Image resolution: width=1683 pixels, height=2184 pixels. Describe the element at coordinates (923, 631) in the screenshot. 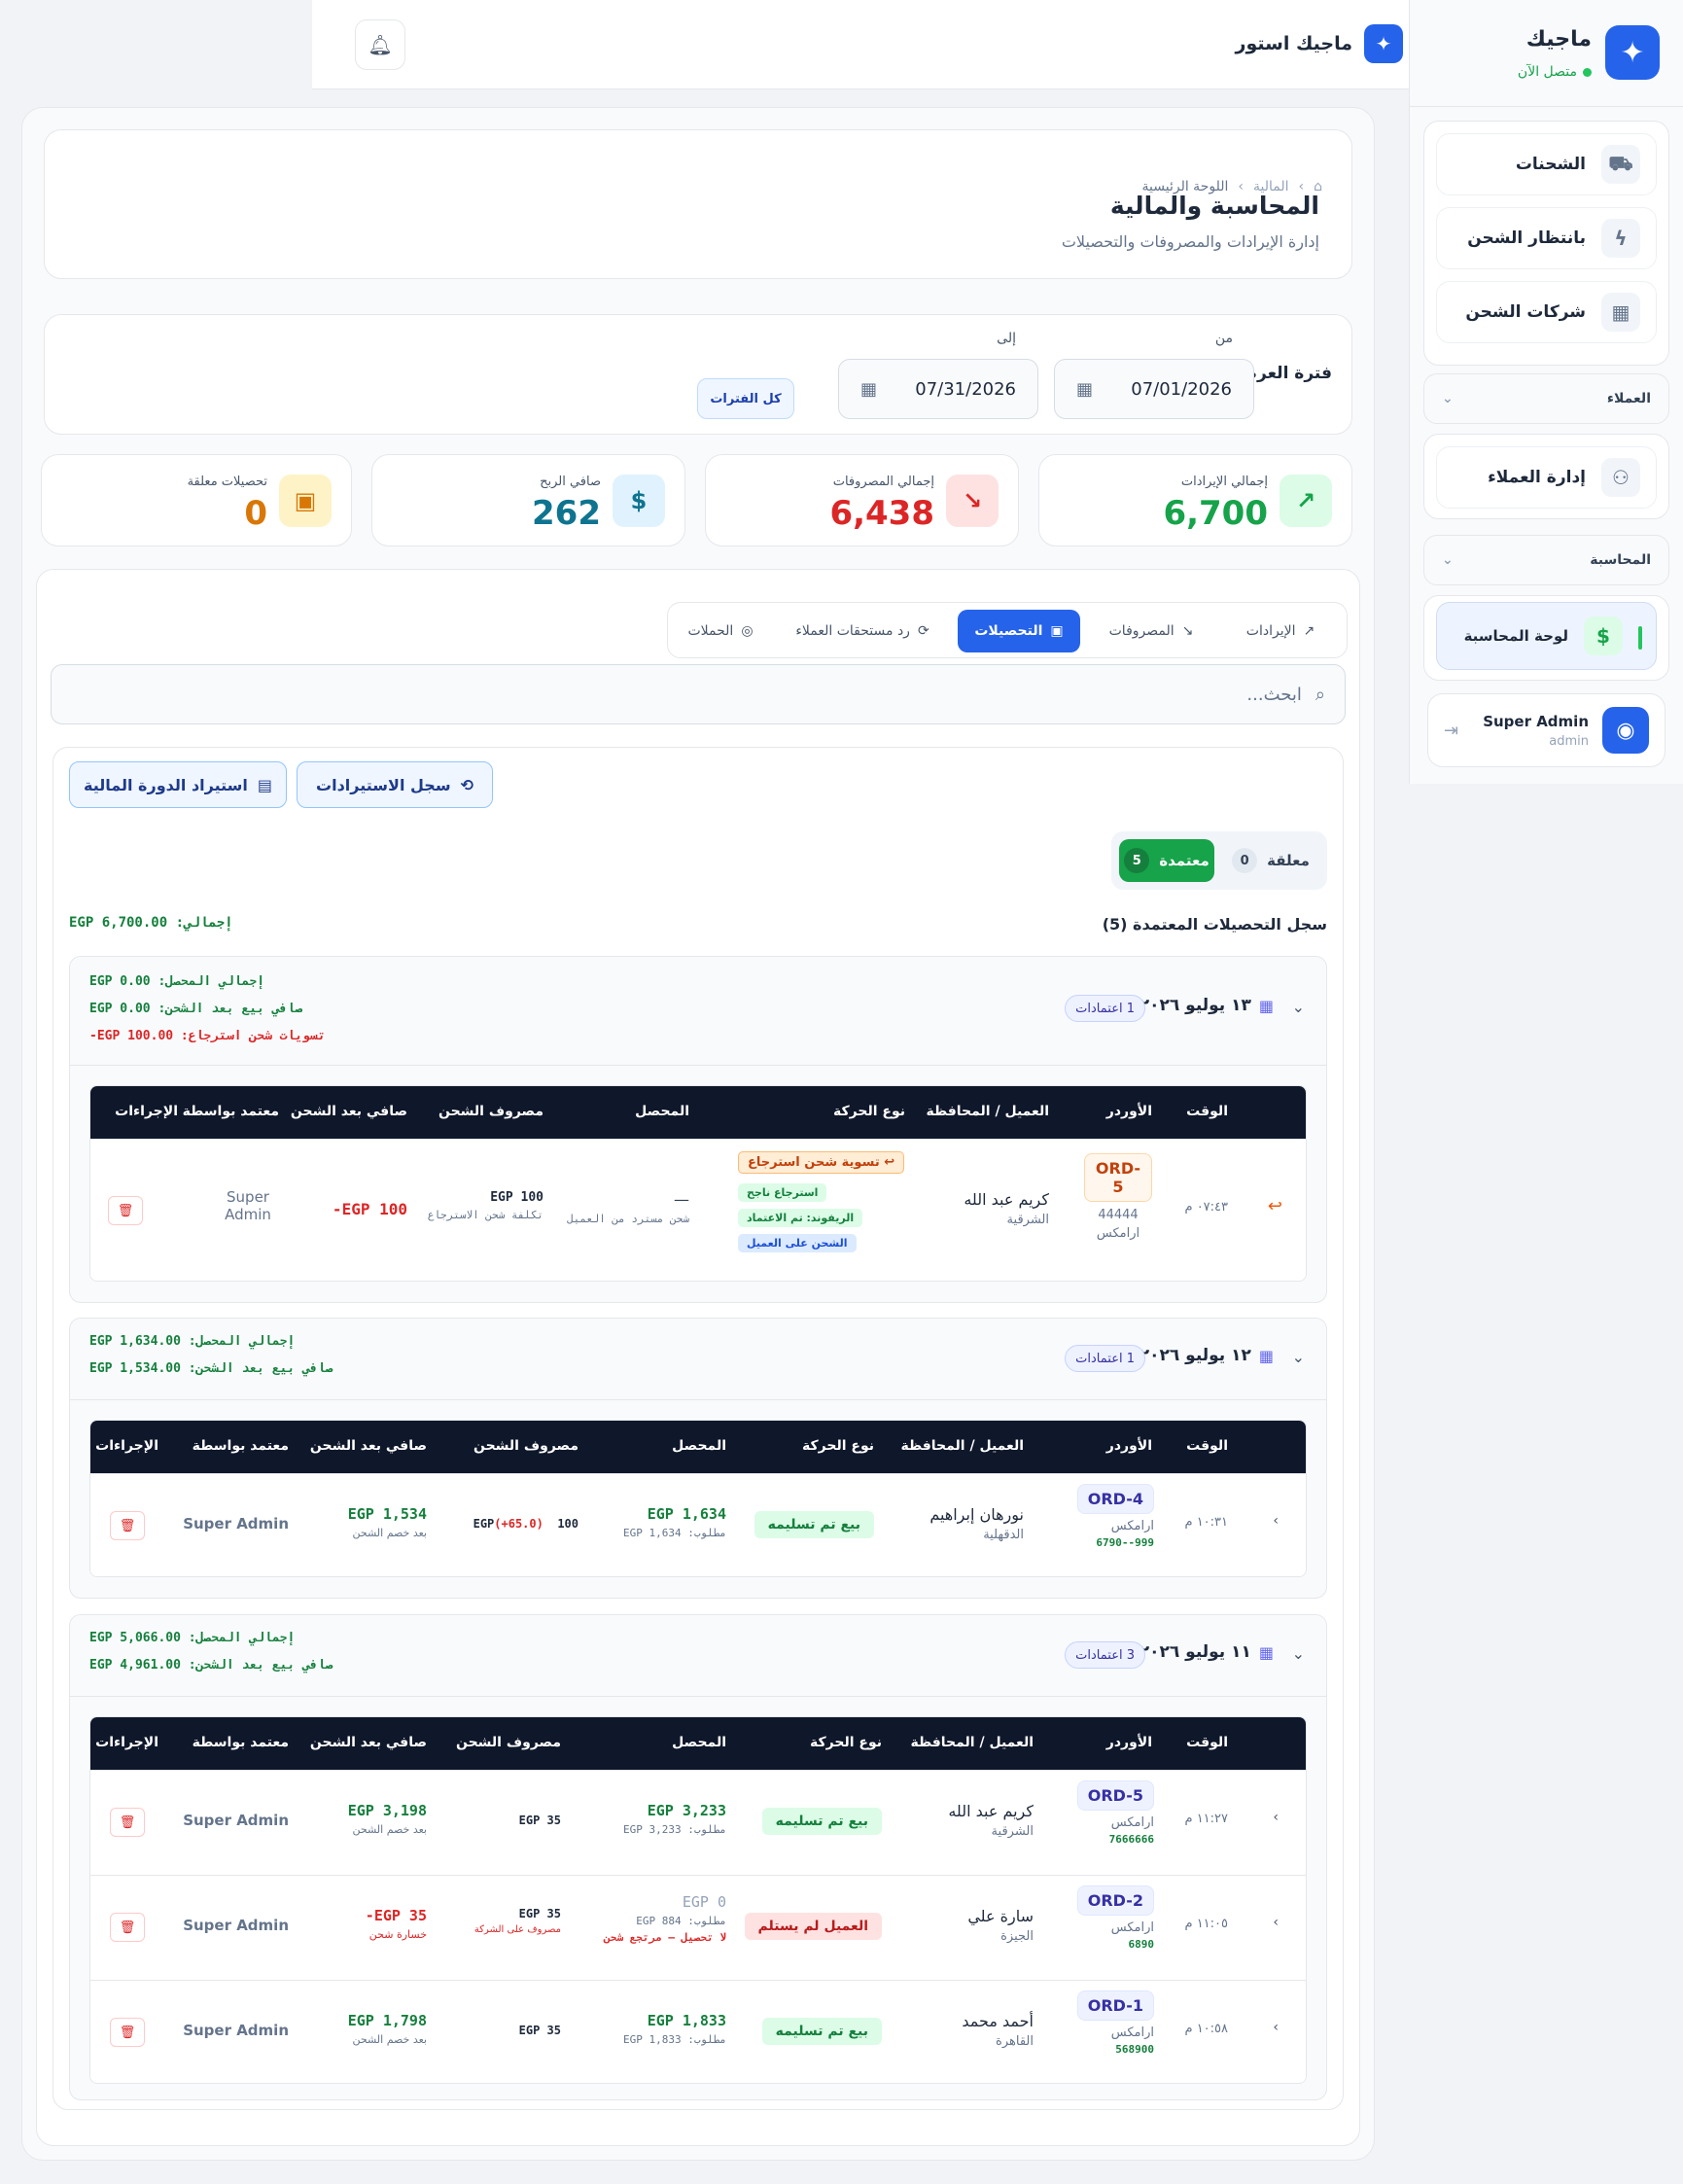

I see `refresh-icon: ⟳` at that location.